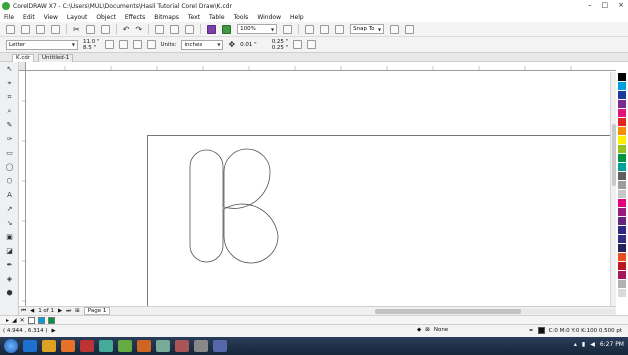 The image size is (628, 355). I want to click on vertical-ruler, so click(22, 188).